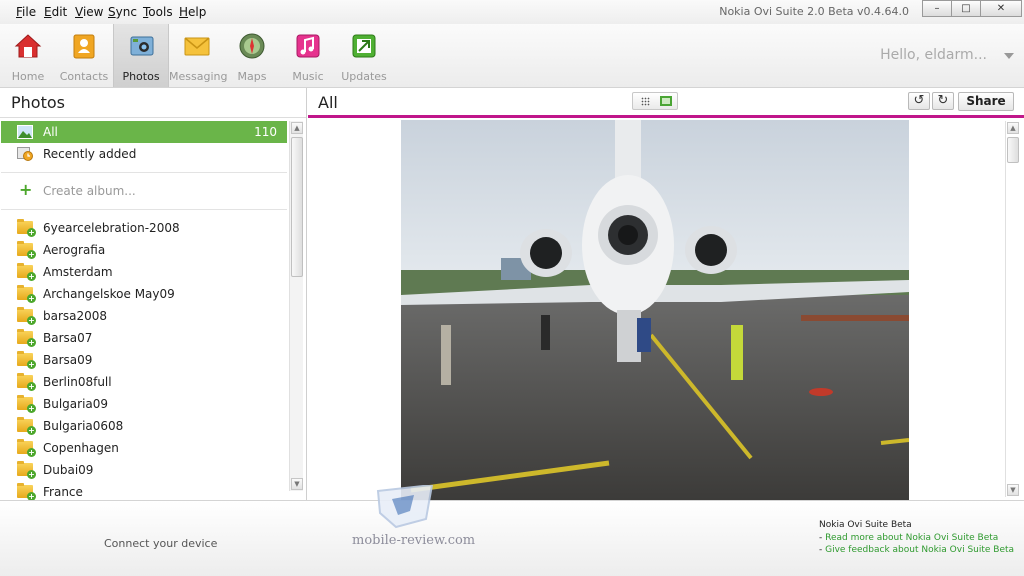 Image resolution: width=1024 pixels, height=576 pixels. Describe the element at coordinates (81, 448) in the screenshot. I see `album-label: Copenhagen` at that location.